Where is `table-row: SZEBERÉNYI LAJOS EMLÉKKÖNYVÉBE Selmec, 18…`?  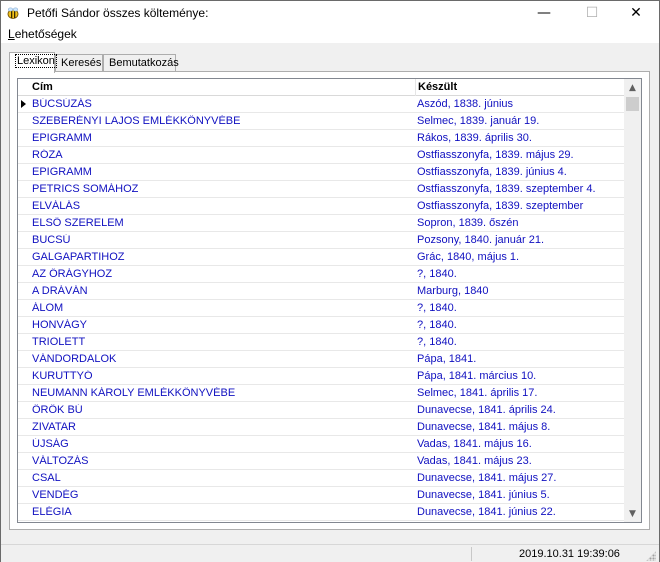
table-row: SZEBERÉNYI LAJOS EMLÉKKÖNYVÉBE Selmec, 18… is located at coordinates (321, 121).